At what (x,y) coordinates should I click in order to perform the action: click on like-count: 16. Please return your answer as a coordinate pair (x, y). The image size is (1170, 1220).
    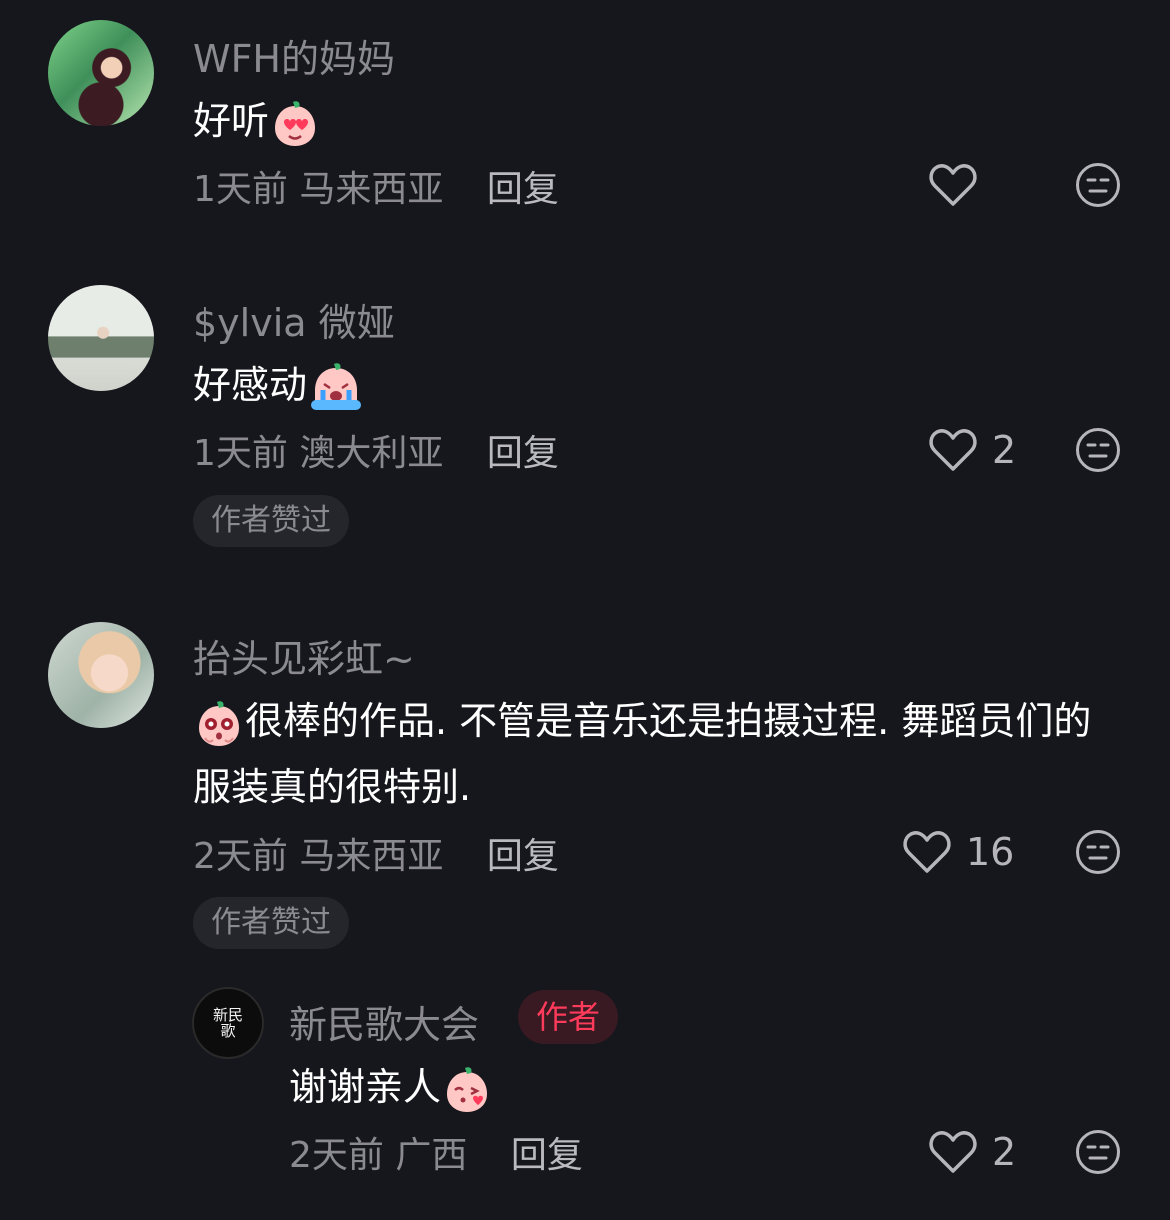
    Looking at the image, I should click on (990, 852).